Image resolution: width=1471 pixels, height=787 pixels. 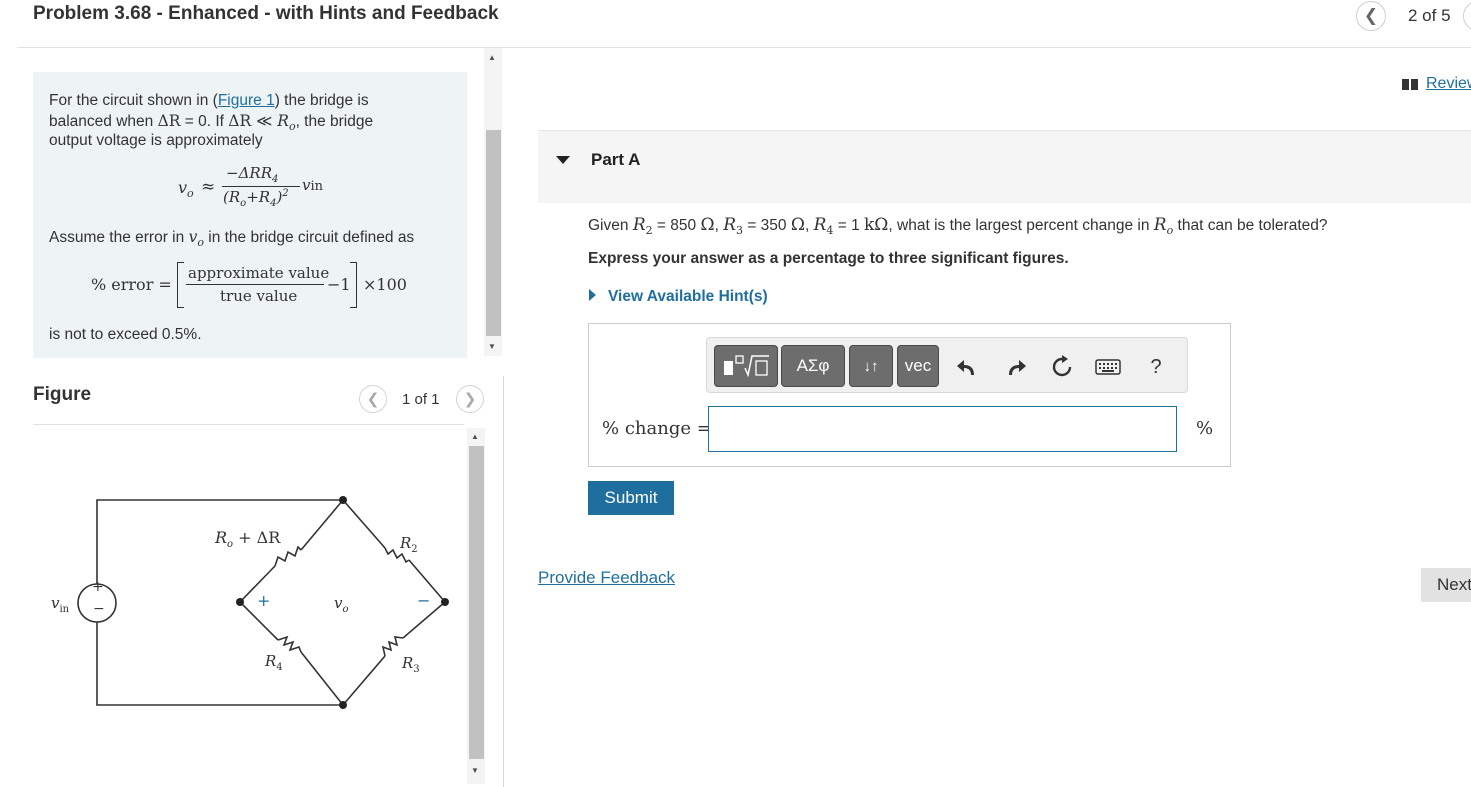 What do you see at coordinates (657, 428) in the screenshot?
I see `answer-label: % change =` at bounding box center [657, 428].